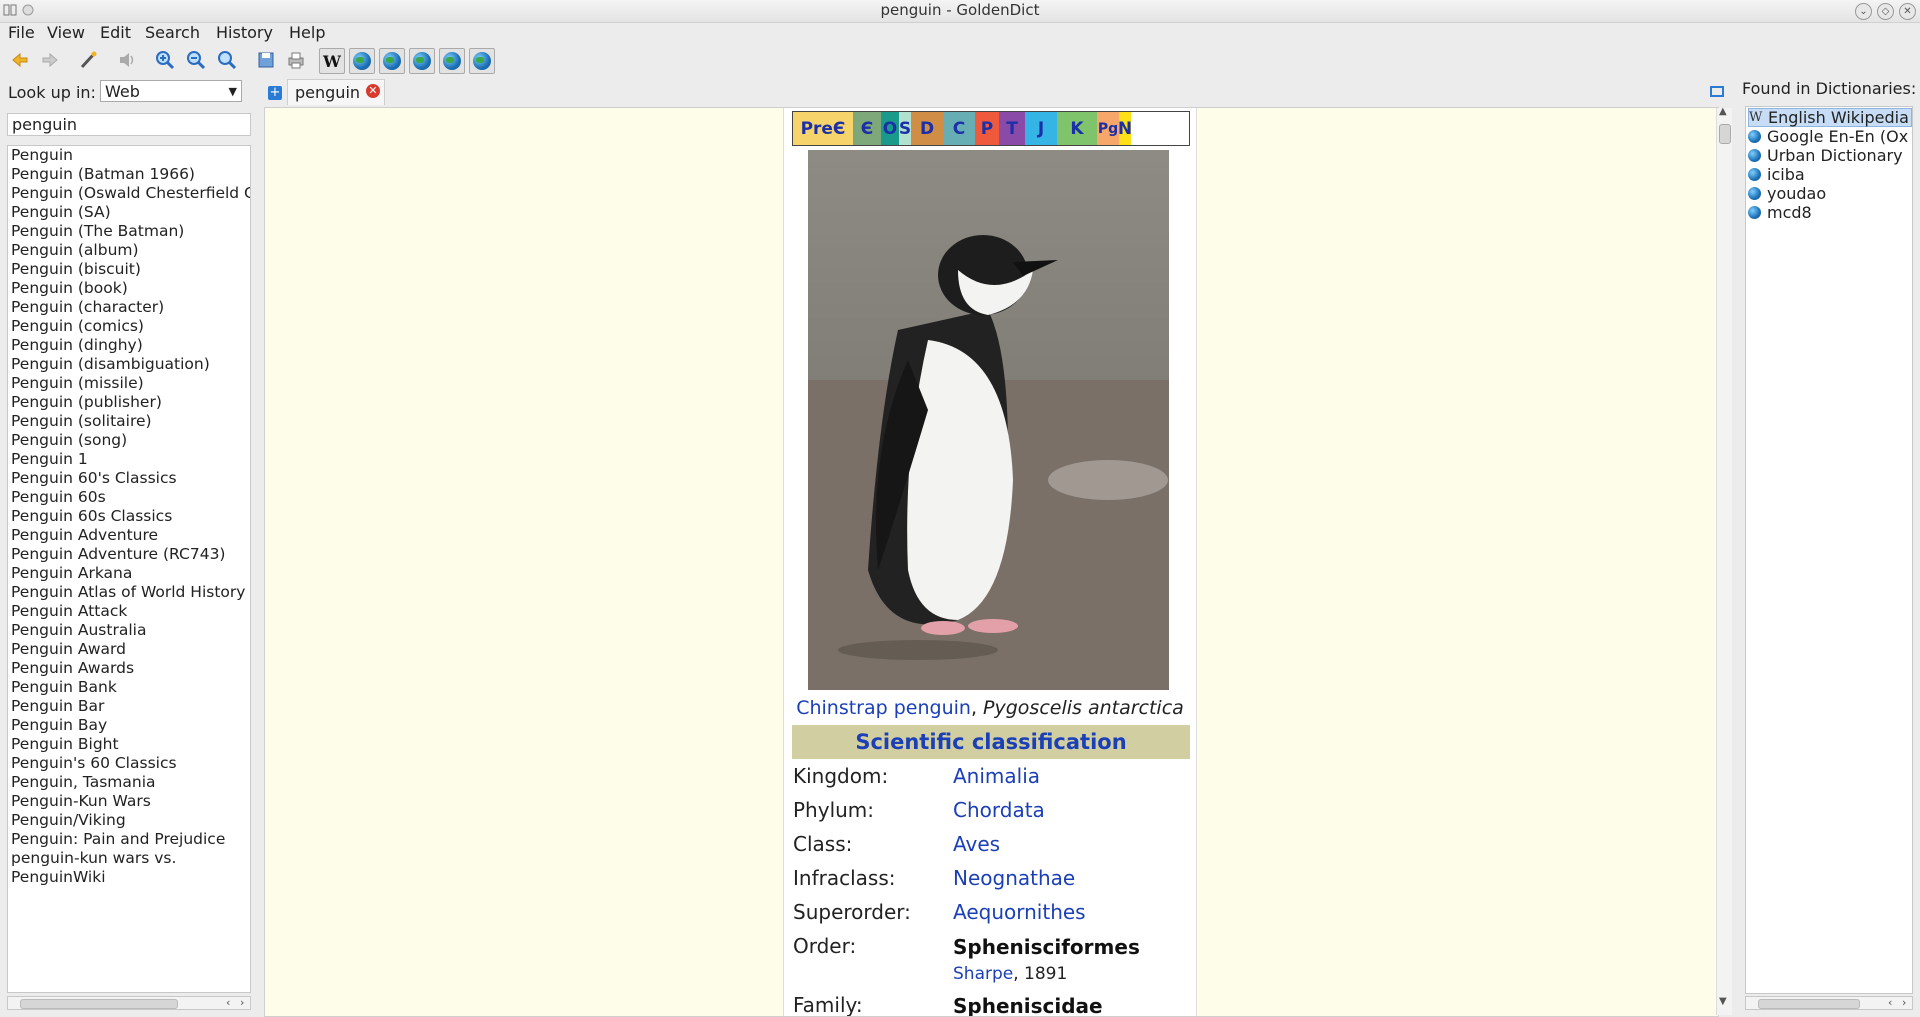  I want to click on new-tab-icon: +, so click(275, 93).